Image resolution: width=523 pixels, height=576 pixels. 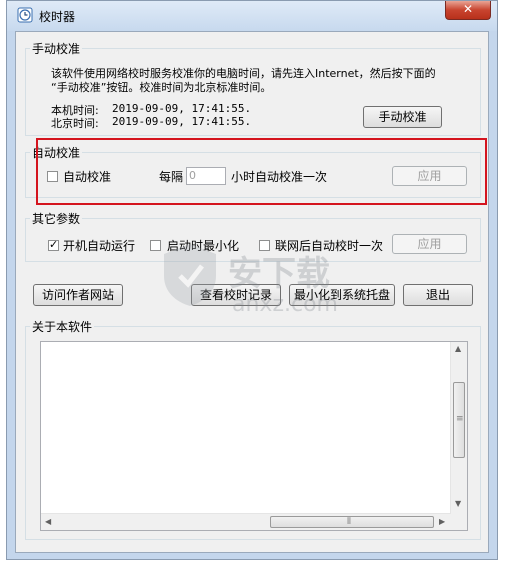 What do you see at coordinates (253, 236) in the screenshot?
I see `other-params-group: 其它参数 开机自动运行 启动时最小化 联网后自动校时一次 应用` at bounding box center [253, 236].